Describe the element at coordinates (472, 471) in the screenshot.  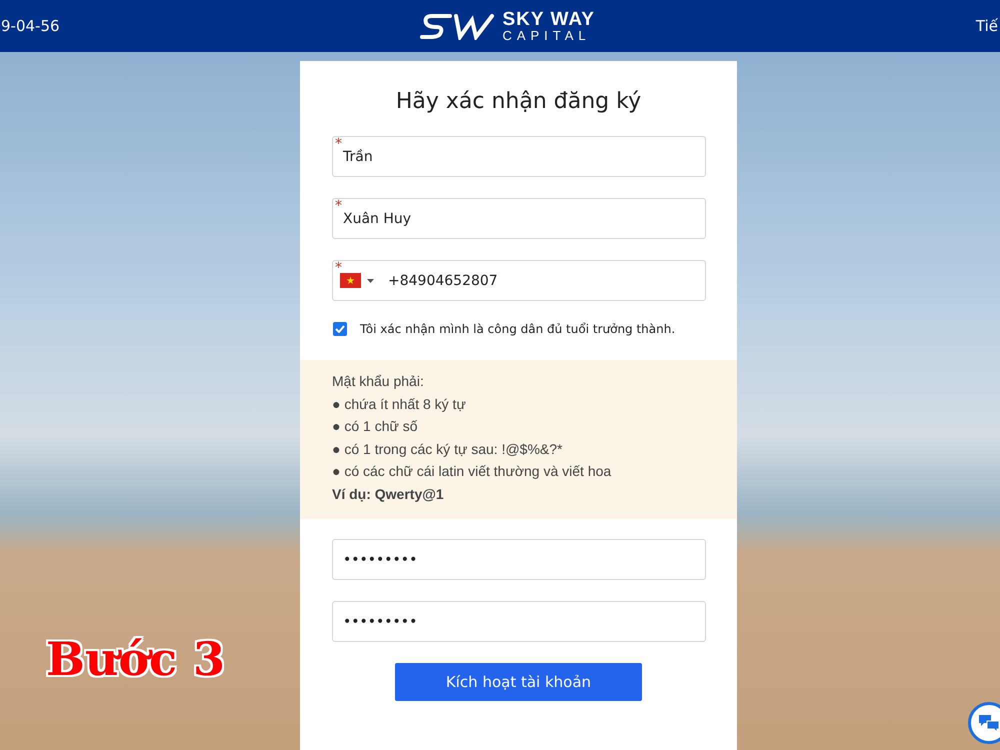
I see `rule-item: ● có các chữ cái latin viết thường và viết hoa` at that location.